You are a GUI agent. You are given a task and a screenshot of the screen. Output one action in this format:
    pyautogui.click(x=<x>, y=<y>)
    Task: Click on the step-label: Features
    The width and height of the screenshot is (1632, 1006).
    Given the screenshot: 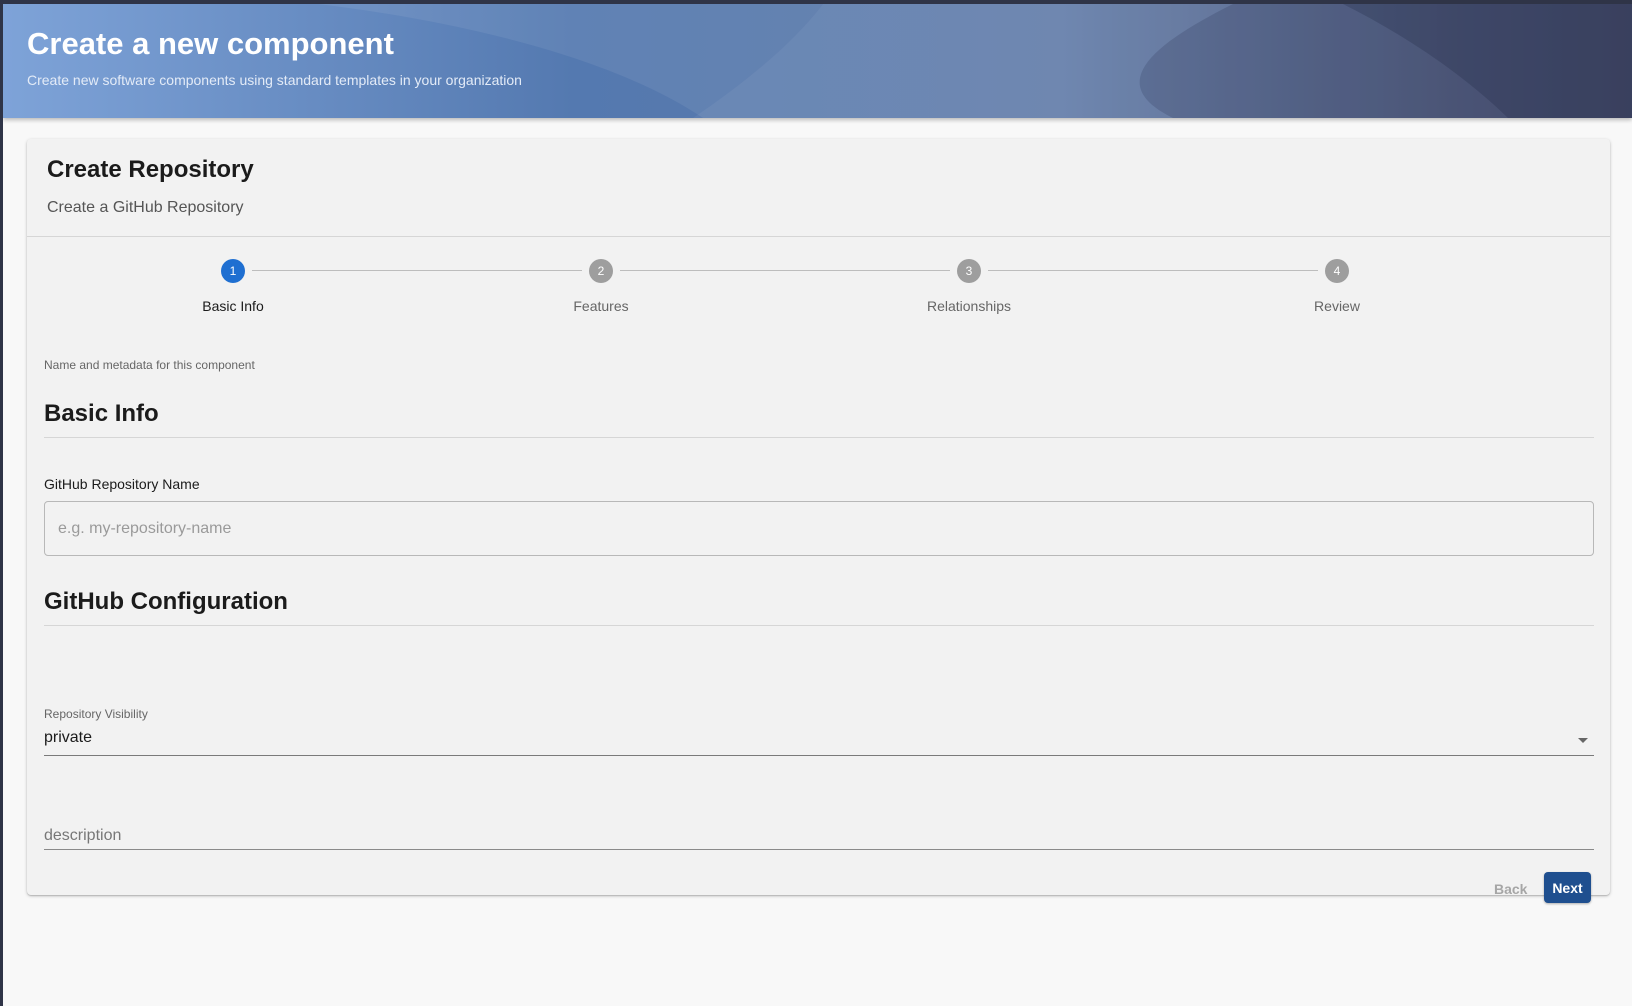 What is the action you would take?
    pyautogui.click(x=601, y=306)
    